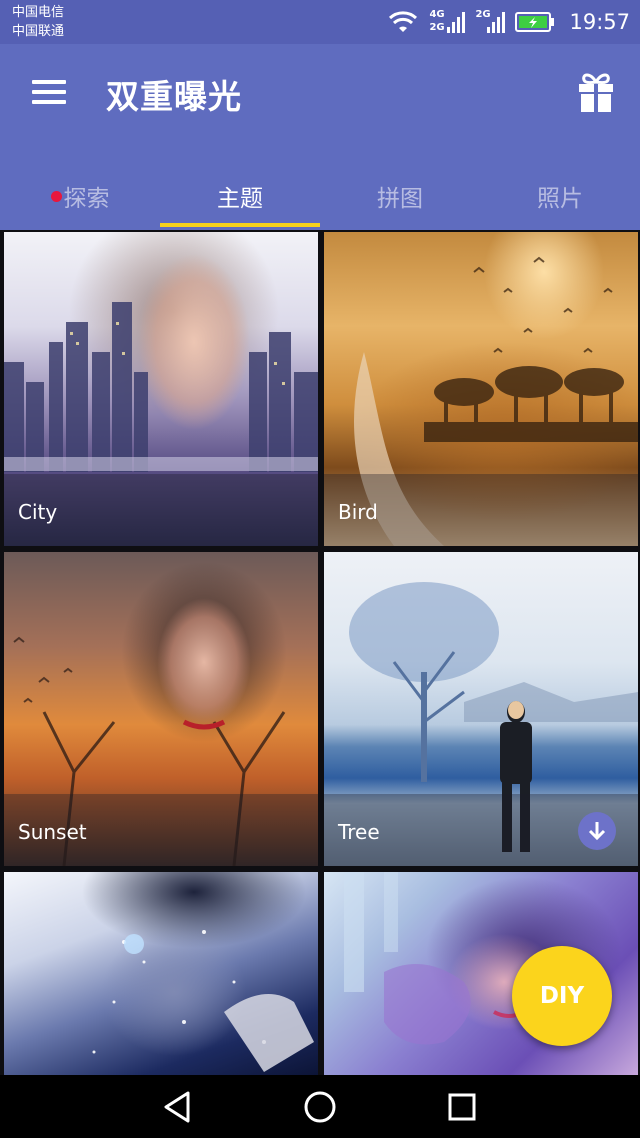 This screenshot has width=640, height=1138. What do you see at coordinates (320, 22) in the screenshot?
I see `status-bar: 中国电信 中国联通 4G 2G 2G 19:57` at bounding box center [320, 22].